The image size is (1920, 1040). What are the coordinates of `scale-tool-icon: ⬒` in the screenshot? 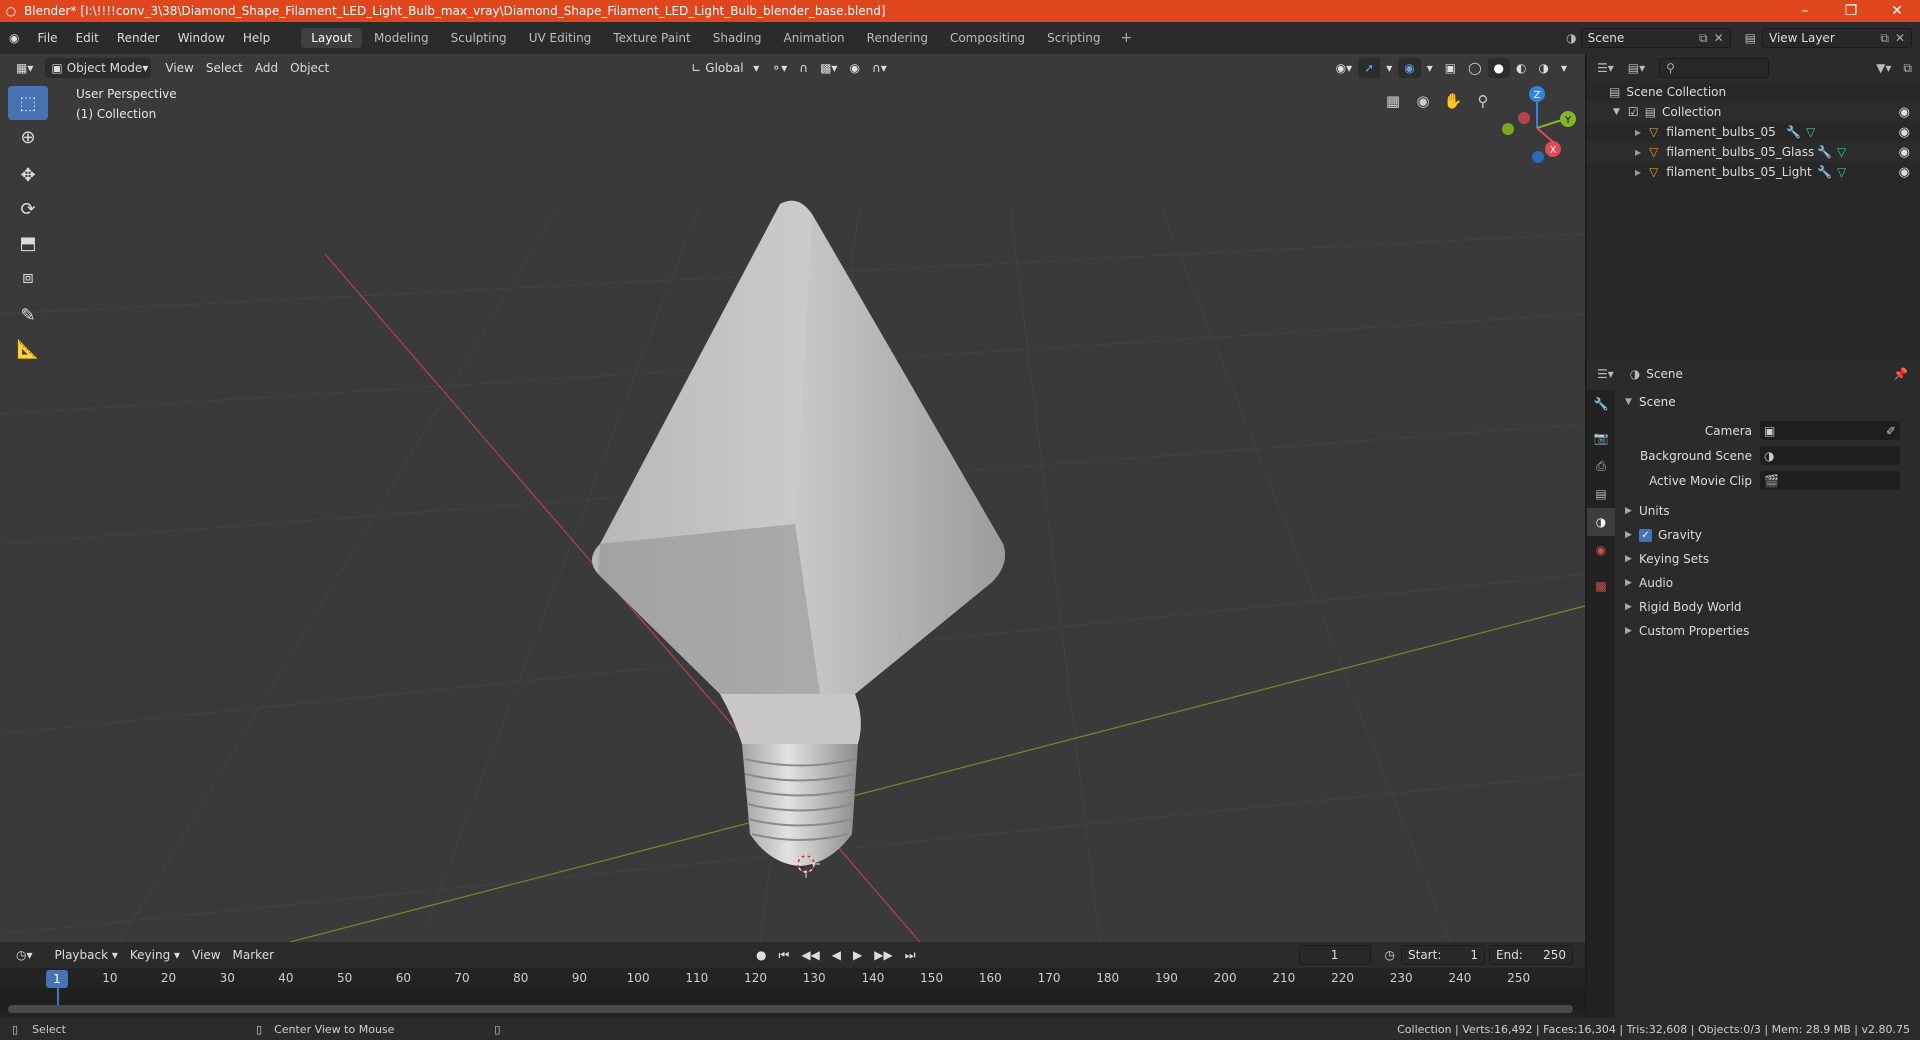 It's located at (28, 243).